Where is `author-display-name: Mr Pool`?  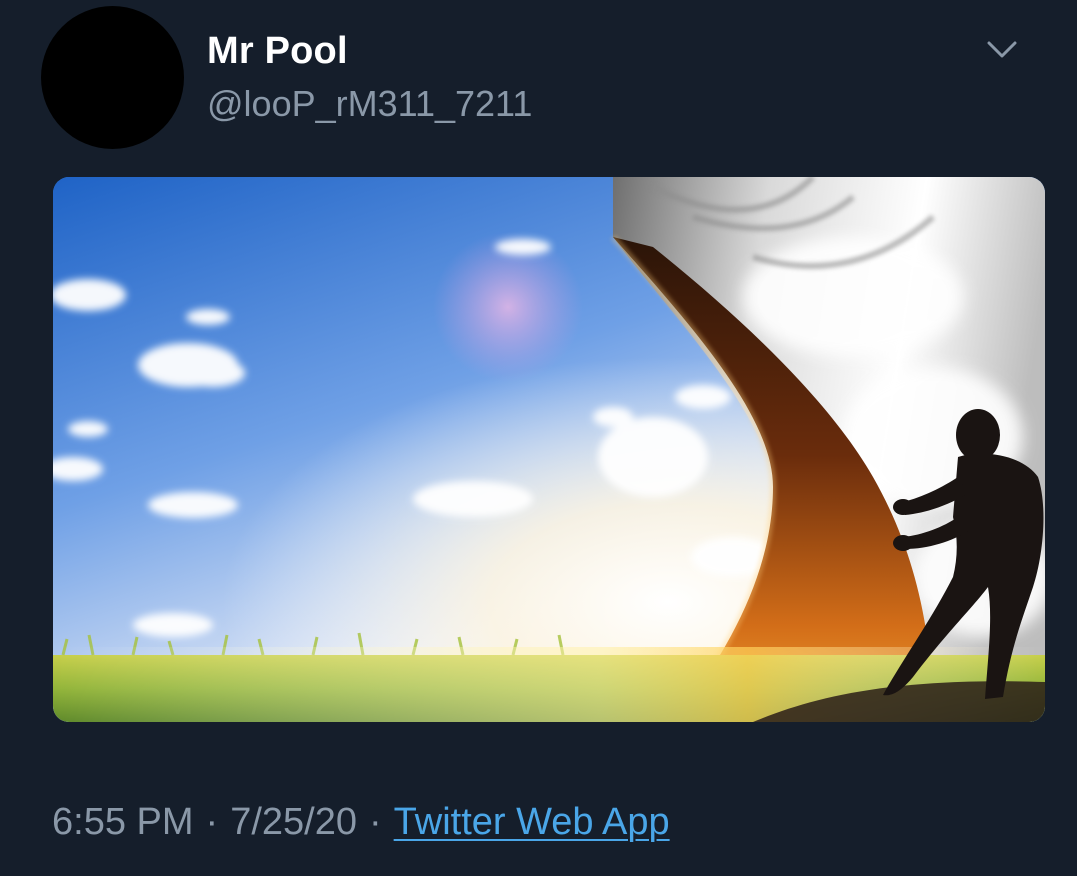 author-display-name: Mr Pool is located at coordinates (277, 51).